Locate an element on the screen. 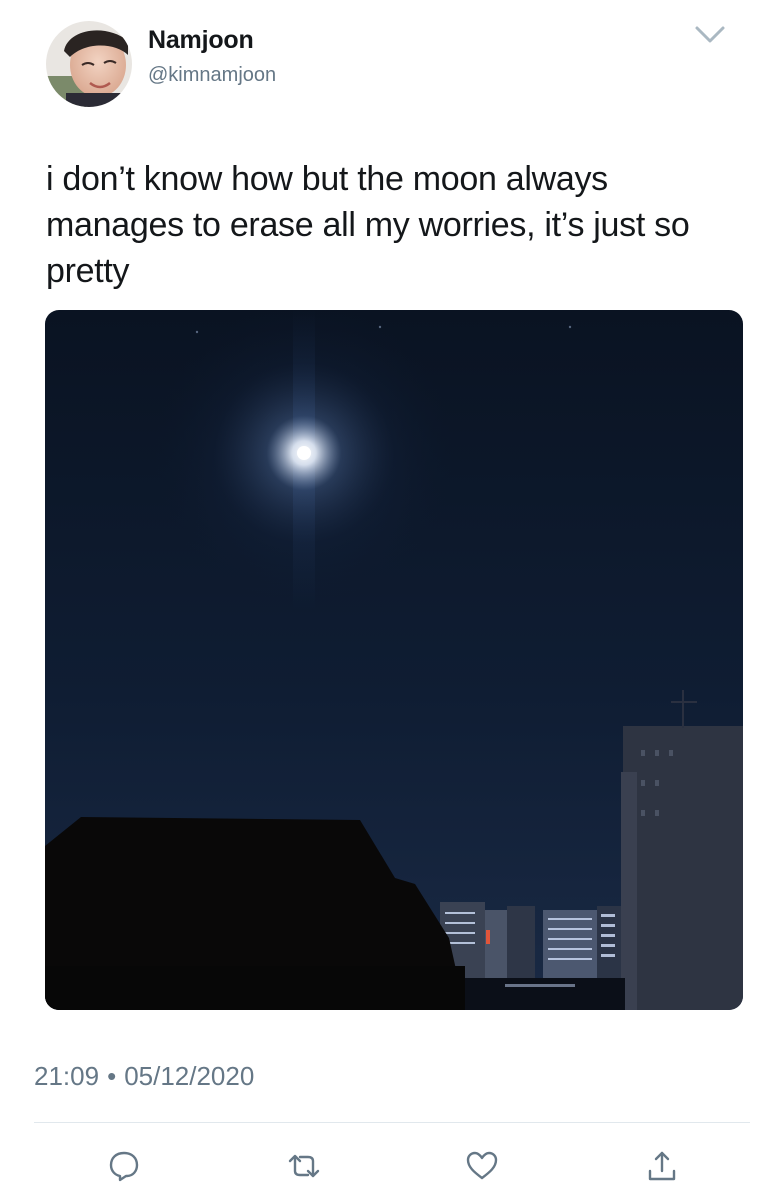 Image resolution: width=779 pixels, height=1200 pixels. avatar is located at coordinates (89, 64).